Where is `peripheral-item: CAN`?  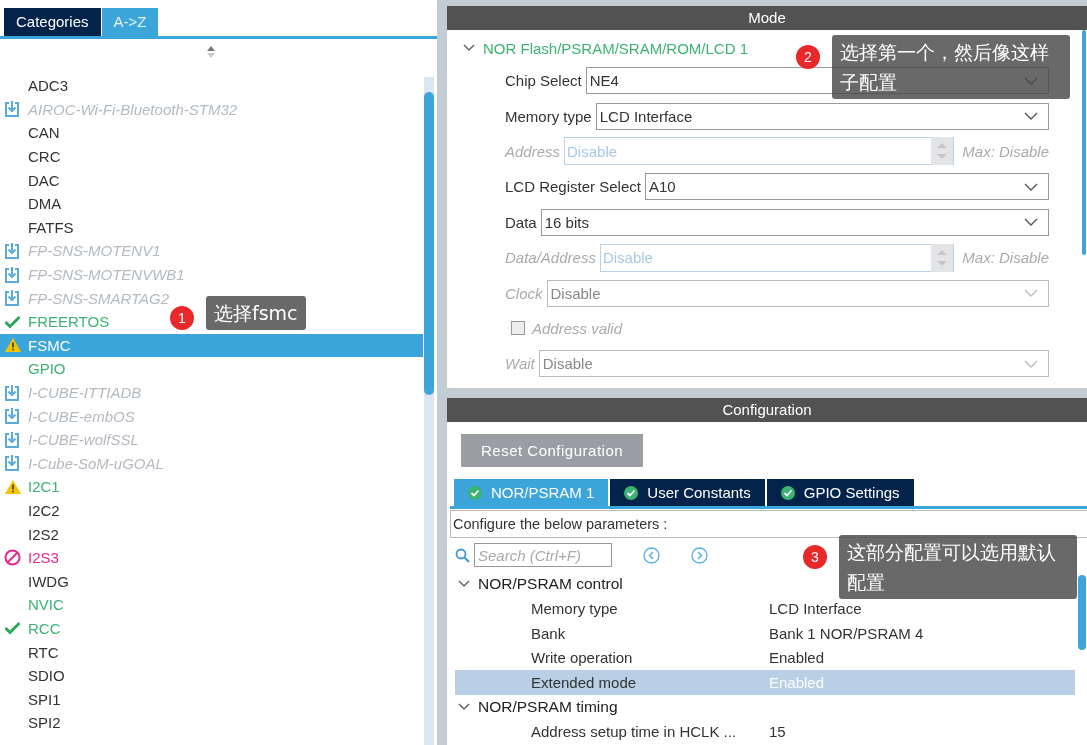 peripheral-item: CAN is located at coordinates (44, 133).